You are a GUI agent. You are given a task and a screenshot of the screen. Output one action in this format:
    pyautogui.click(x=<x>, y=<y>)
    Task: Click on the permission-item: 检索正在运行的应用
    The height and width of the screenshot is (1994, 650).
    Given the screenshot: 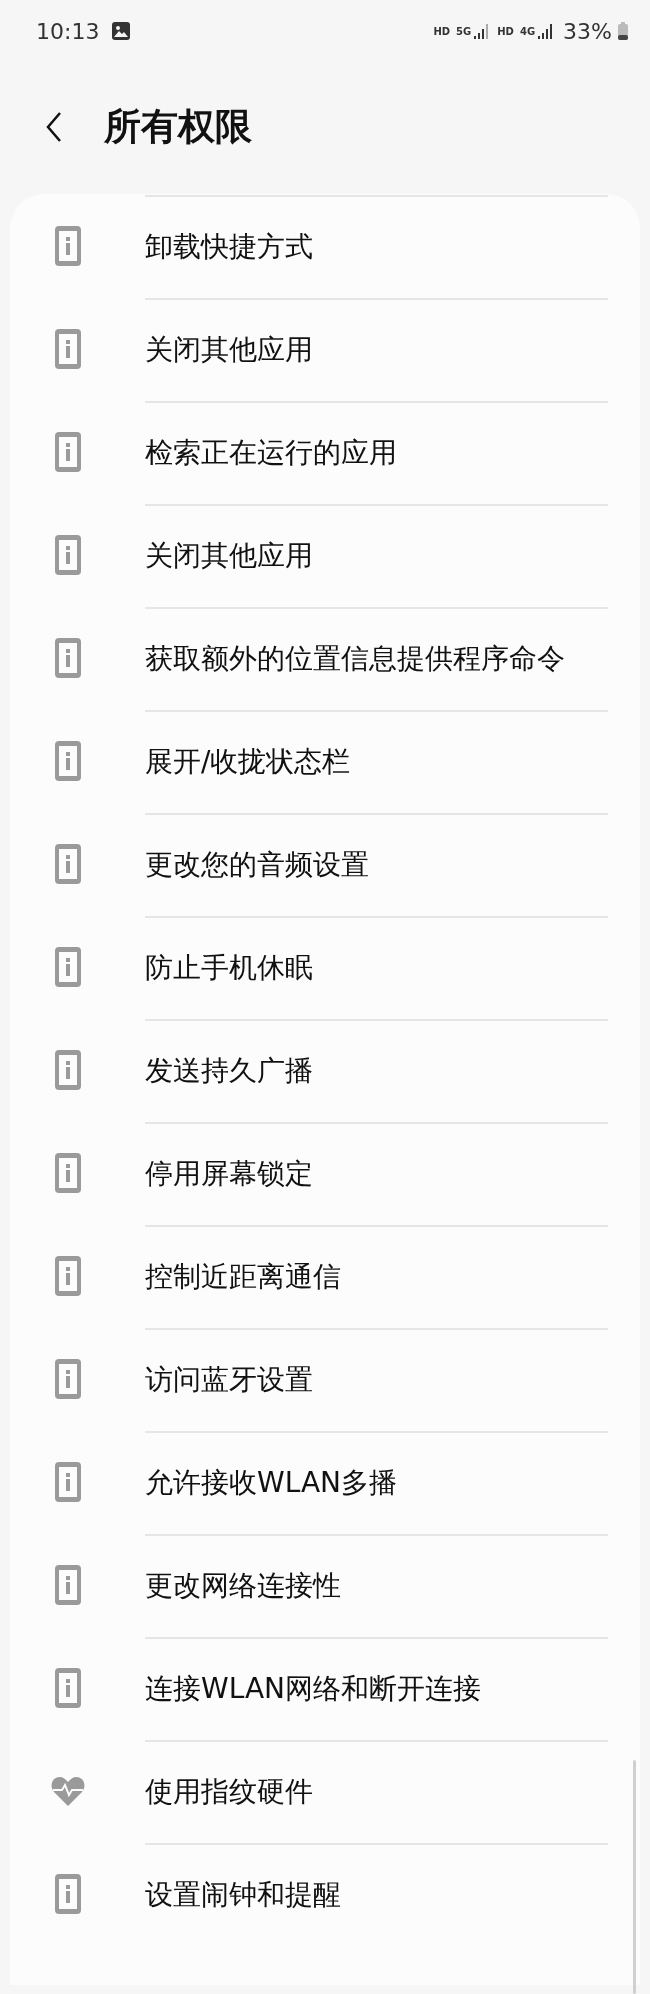 What is the action you would take?
    pyautogui.click(x=325, y=451)
    